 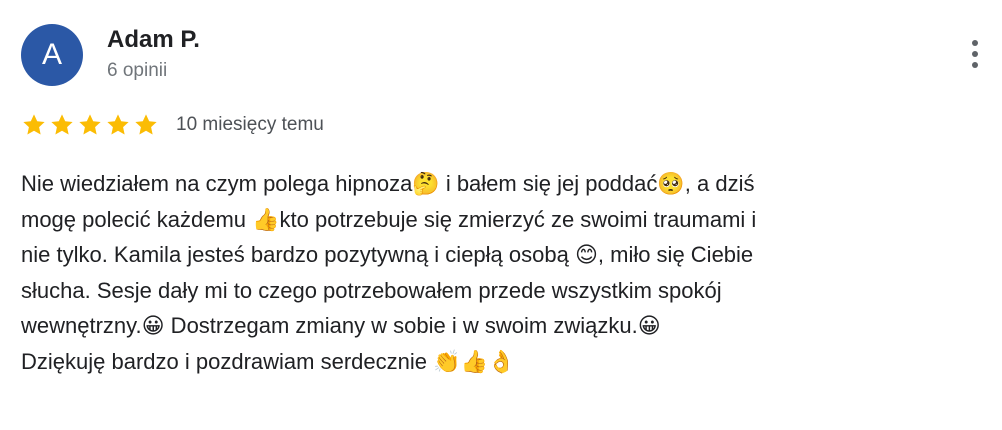 What do you see at coordinates (137, 70) in the screenshot?
I see `review-count: 6 opinii` at bounding box center [137, 70].